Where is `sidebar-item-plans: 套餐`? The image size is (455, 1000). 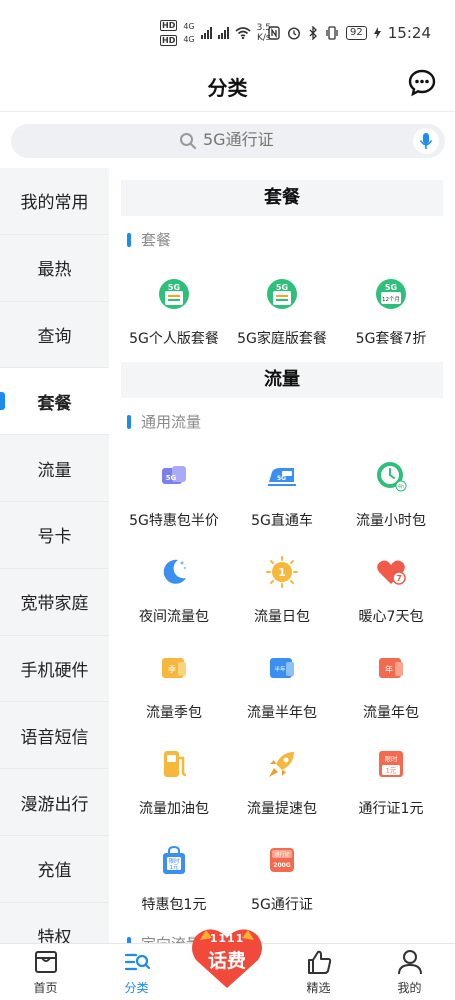 sidebar-item-plans: 套餐 is located at coordinates (54, 402).